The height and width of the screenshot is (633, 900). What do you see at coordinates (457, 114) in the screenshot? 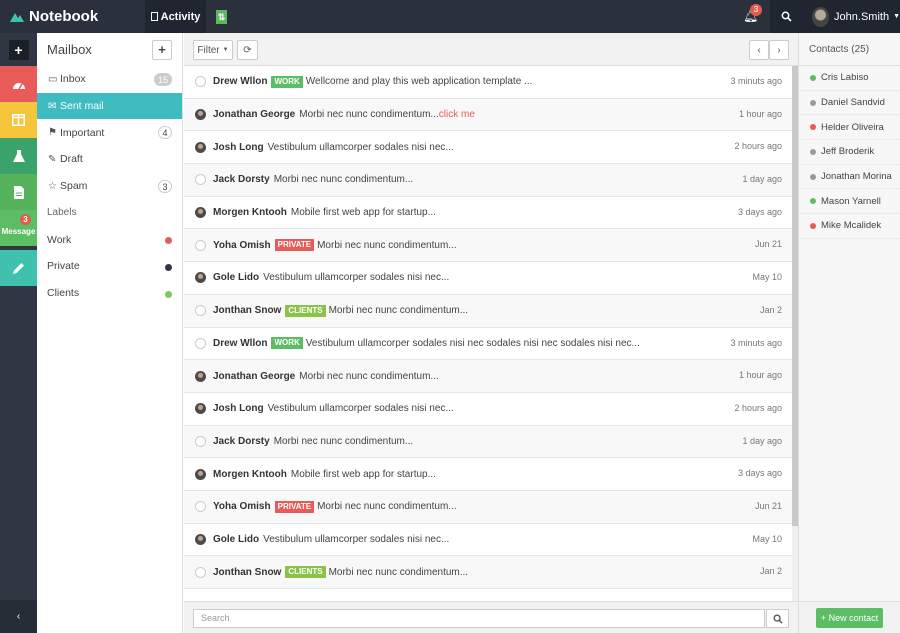
I see `click-me-link: click me` at bounding box center [457, 114].